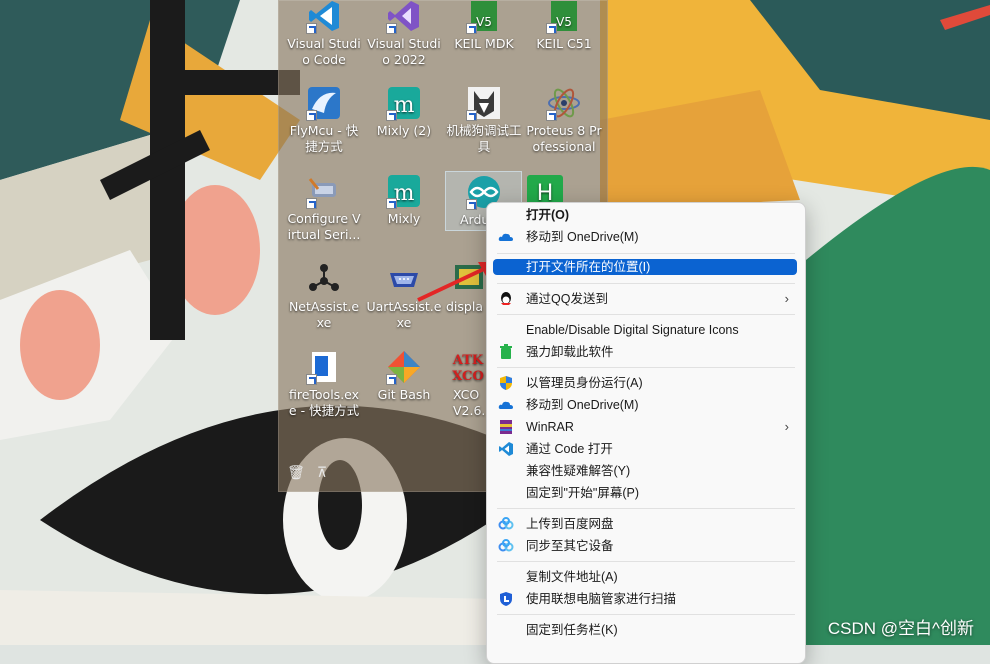 This screenshot has height=664, width=990. What do you see at coordinates (468, 376) in the screenshot?
I see `svg-text: XCO` at bounding box center [468, 376].